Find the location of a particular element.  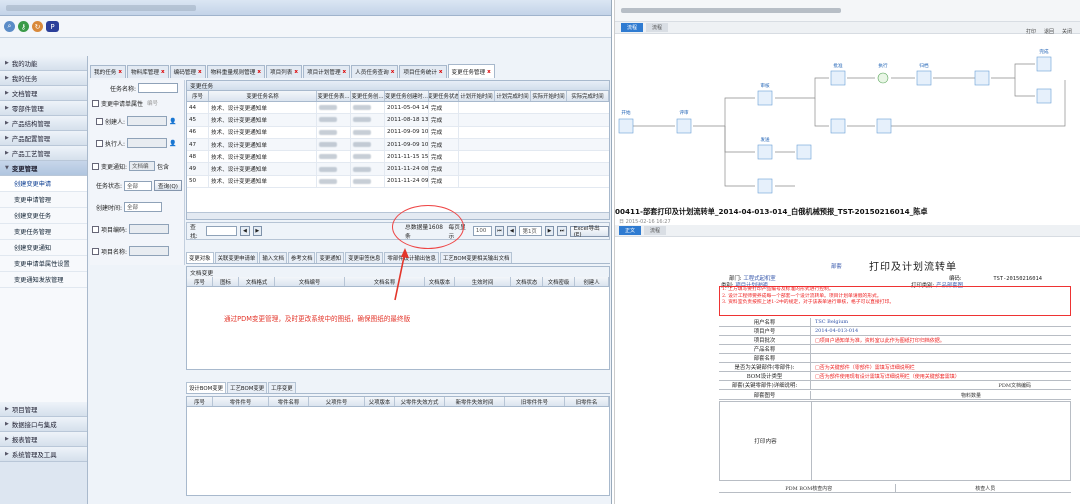

prev-page-icon: ◀ is located at coordinates (512, 231).